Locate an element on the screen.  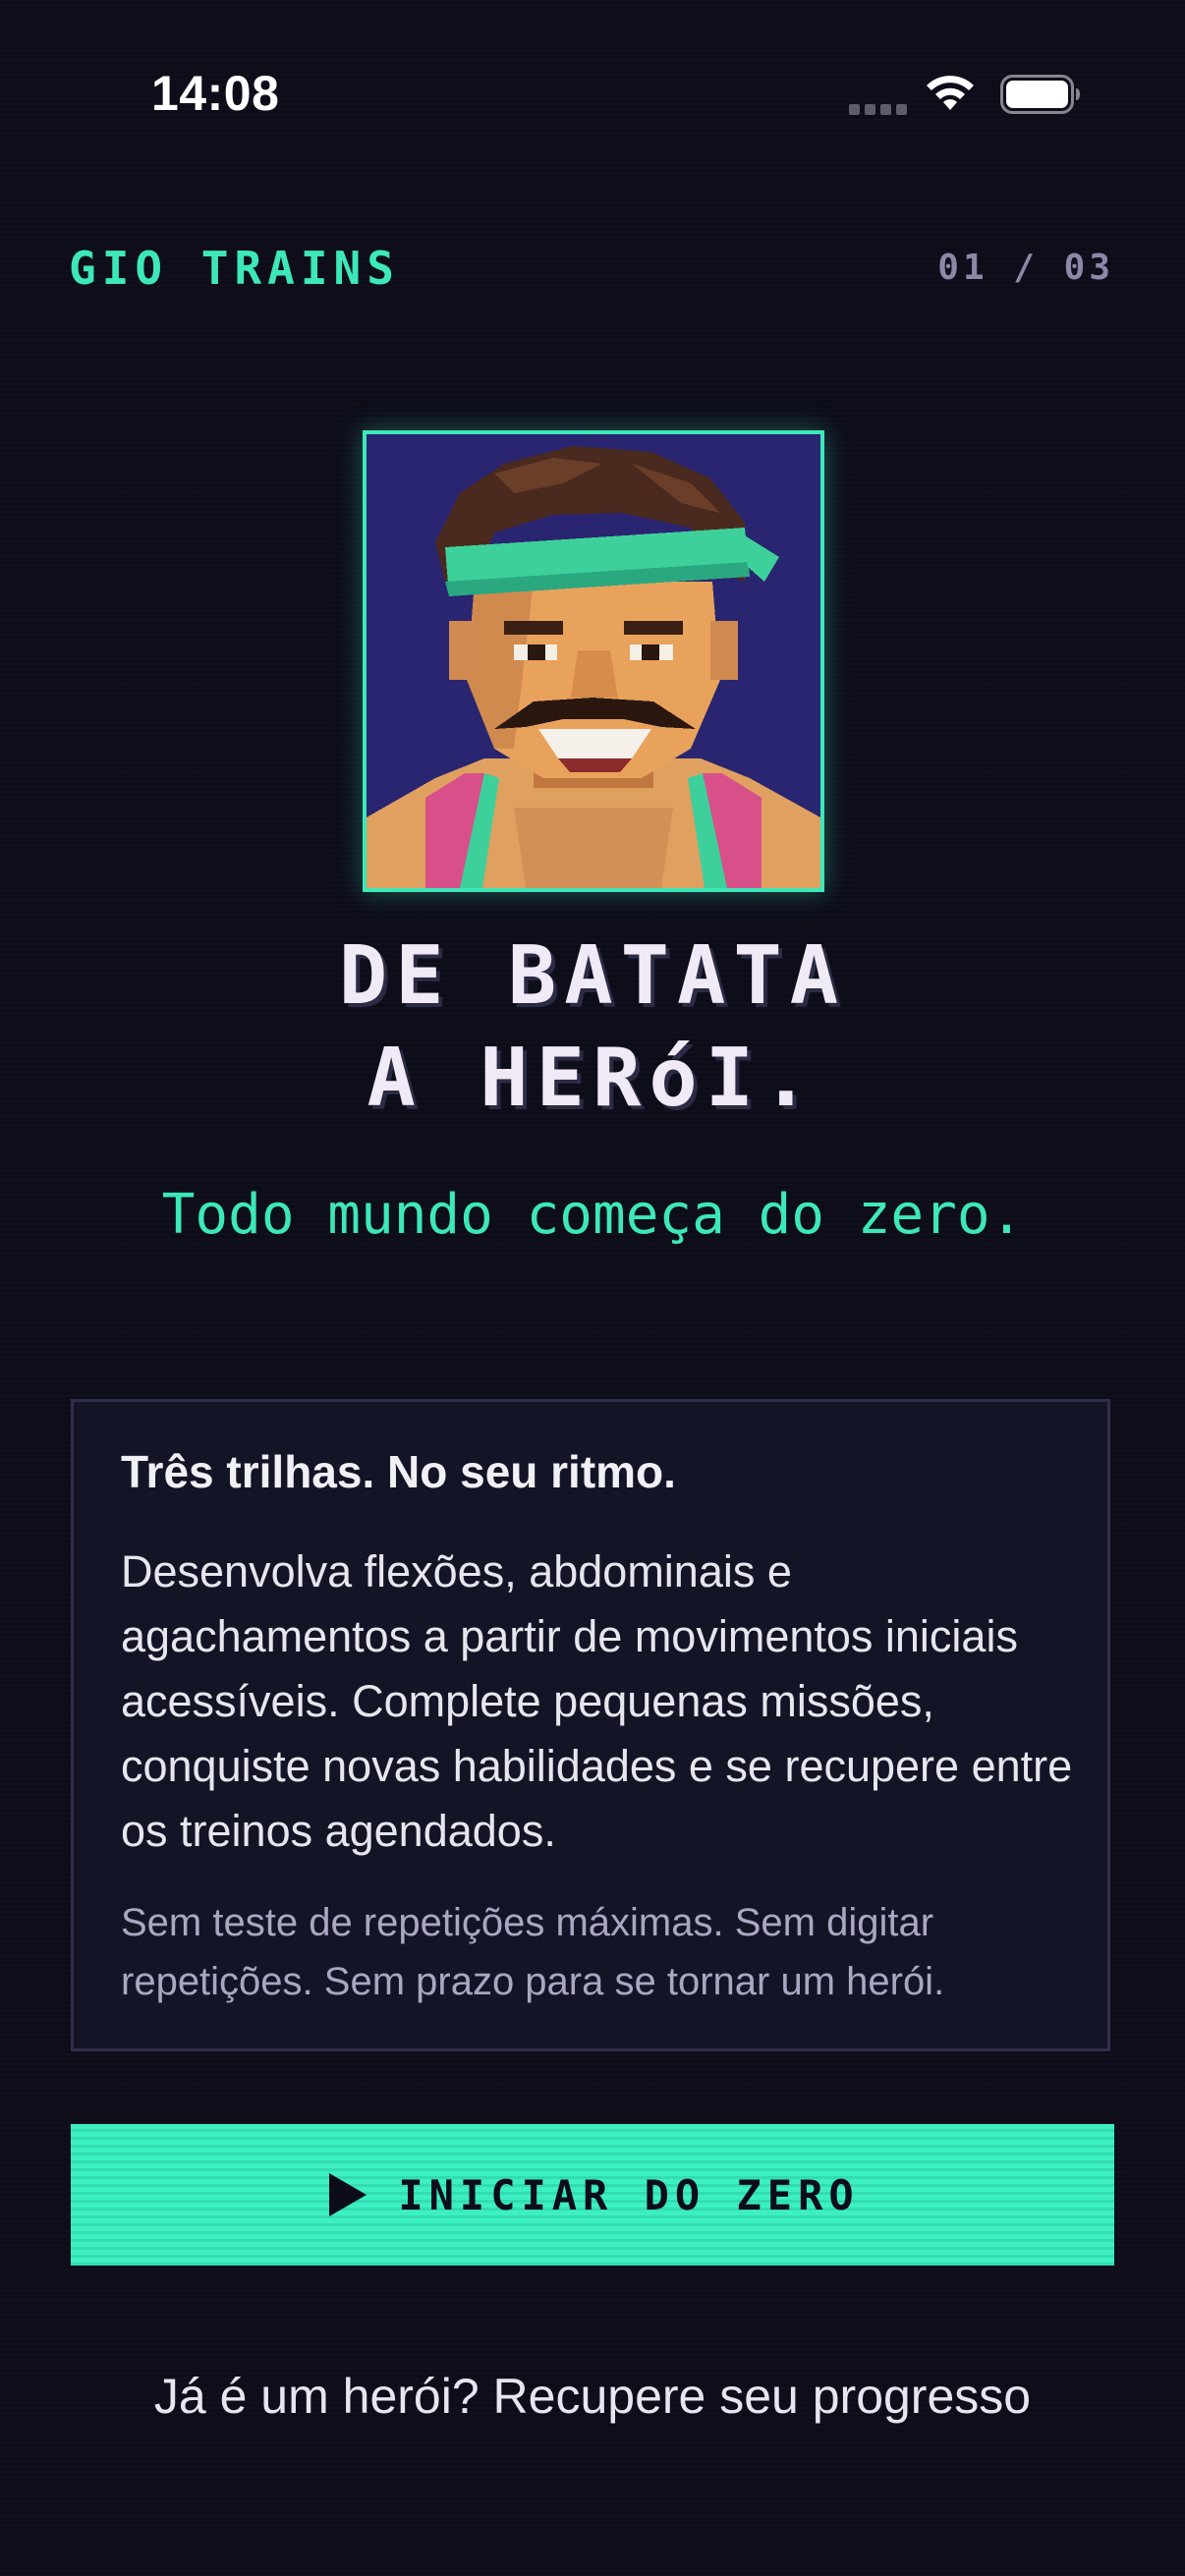
restore-progress-link: Já é um herói? Recupere seu progresso is located at coordinates (592, 2396).